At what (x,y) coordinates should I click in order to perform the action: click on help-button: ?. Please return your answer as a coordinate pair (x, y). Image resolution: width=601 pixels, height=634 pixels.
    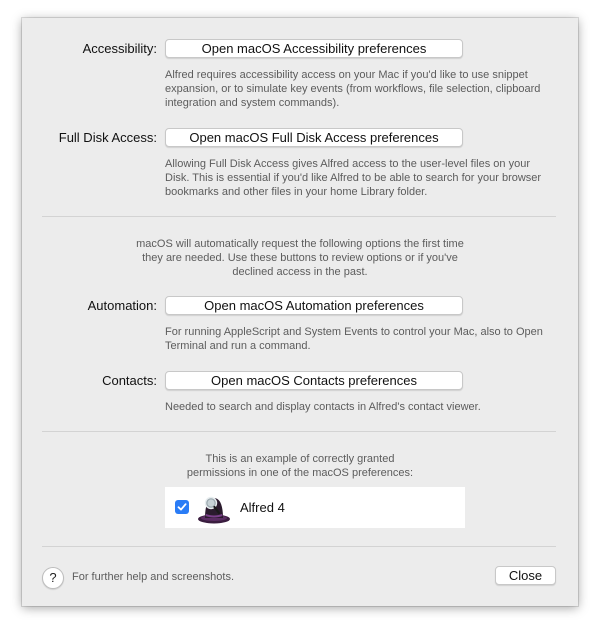
    Looking at the image, I should click on (53, 578).